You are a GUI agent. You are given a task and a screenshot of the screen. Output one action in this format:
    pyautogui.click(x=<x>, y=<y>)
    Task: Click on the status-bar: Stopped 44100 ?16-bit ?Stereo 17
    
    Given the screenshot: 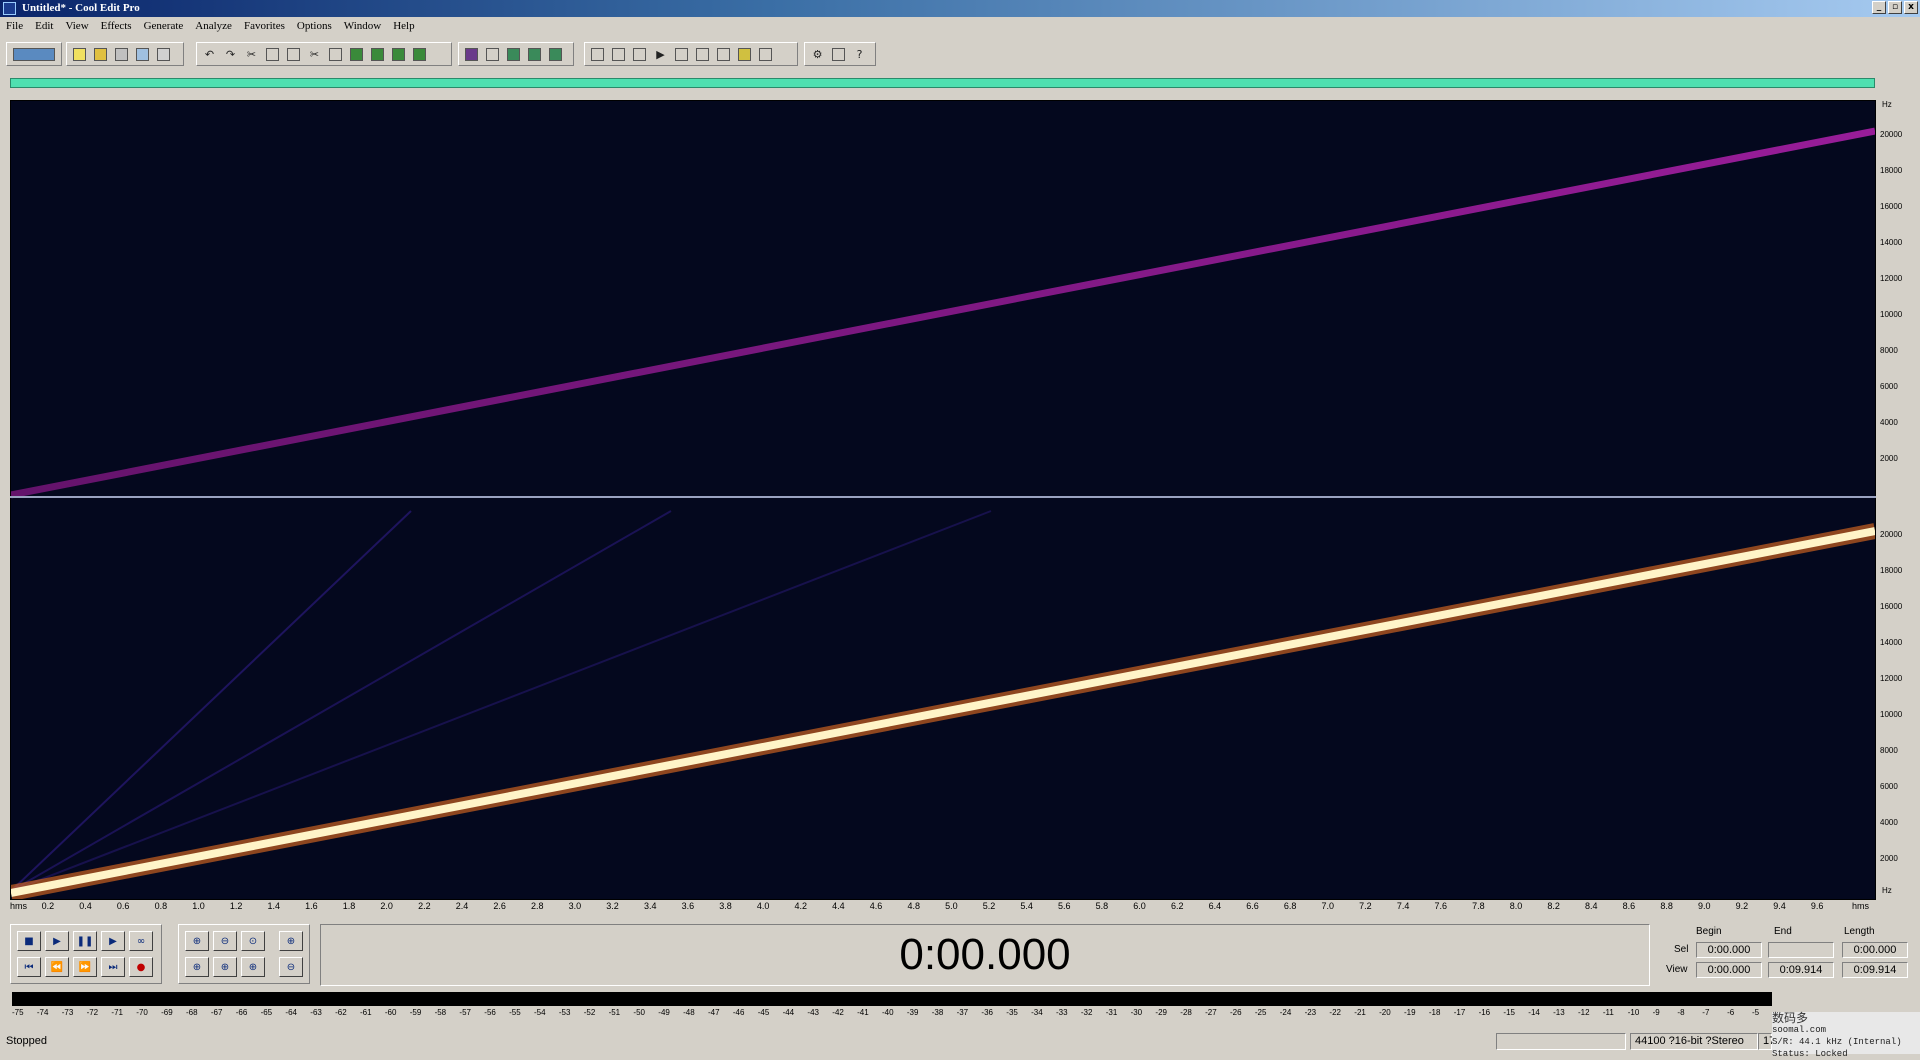 What is the action you would take?
    pyautogui.click(x=960, y=1042)
    